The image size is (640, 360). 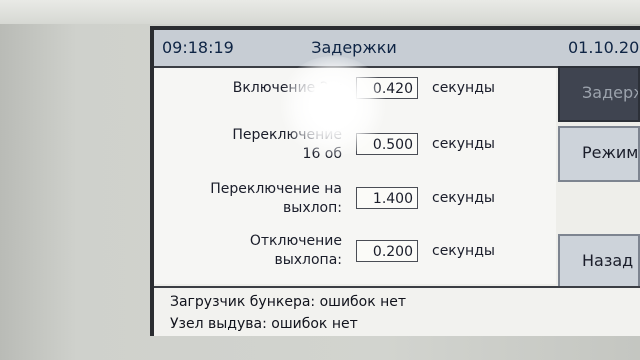 I want to click on device-bezel-top, so click(x=320, y=12).